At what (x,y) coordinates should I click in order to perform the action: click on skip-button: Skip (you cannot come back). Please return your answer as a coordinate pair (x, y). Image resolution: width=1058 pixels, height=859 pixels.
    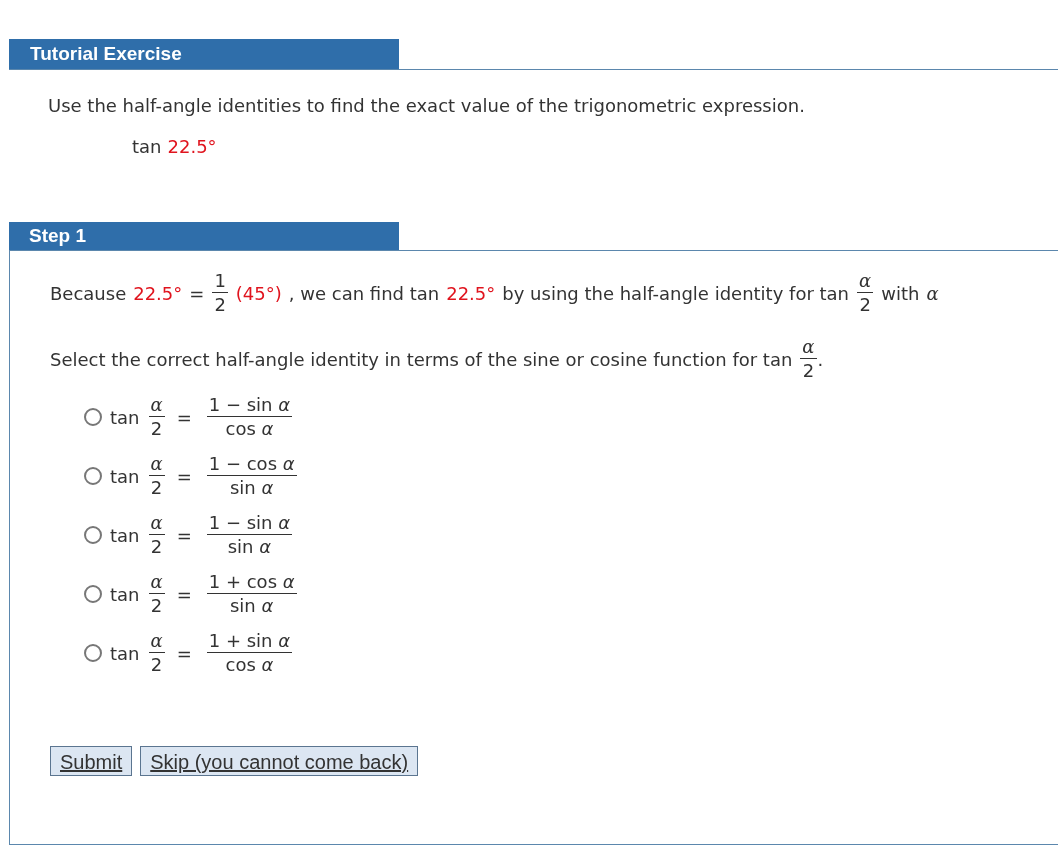
    Looking at the image, I should click on (279, 761).